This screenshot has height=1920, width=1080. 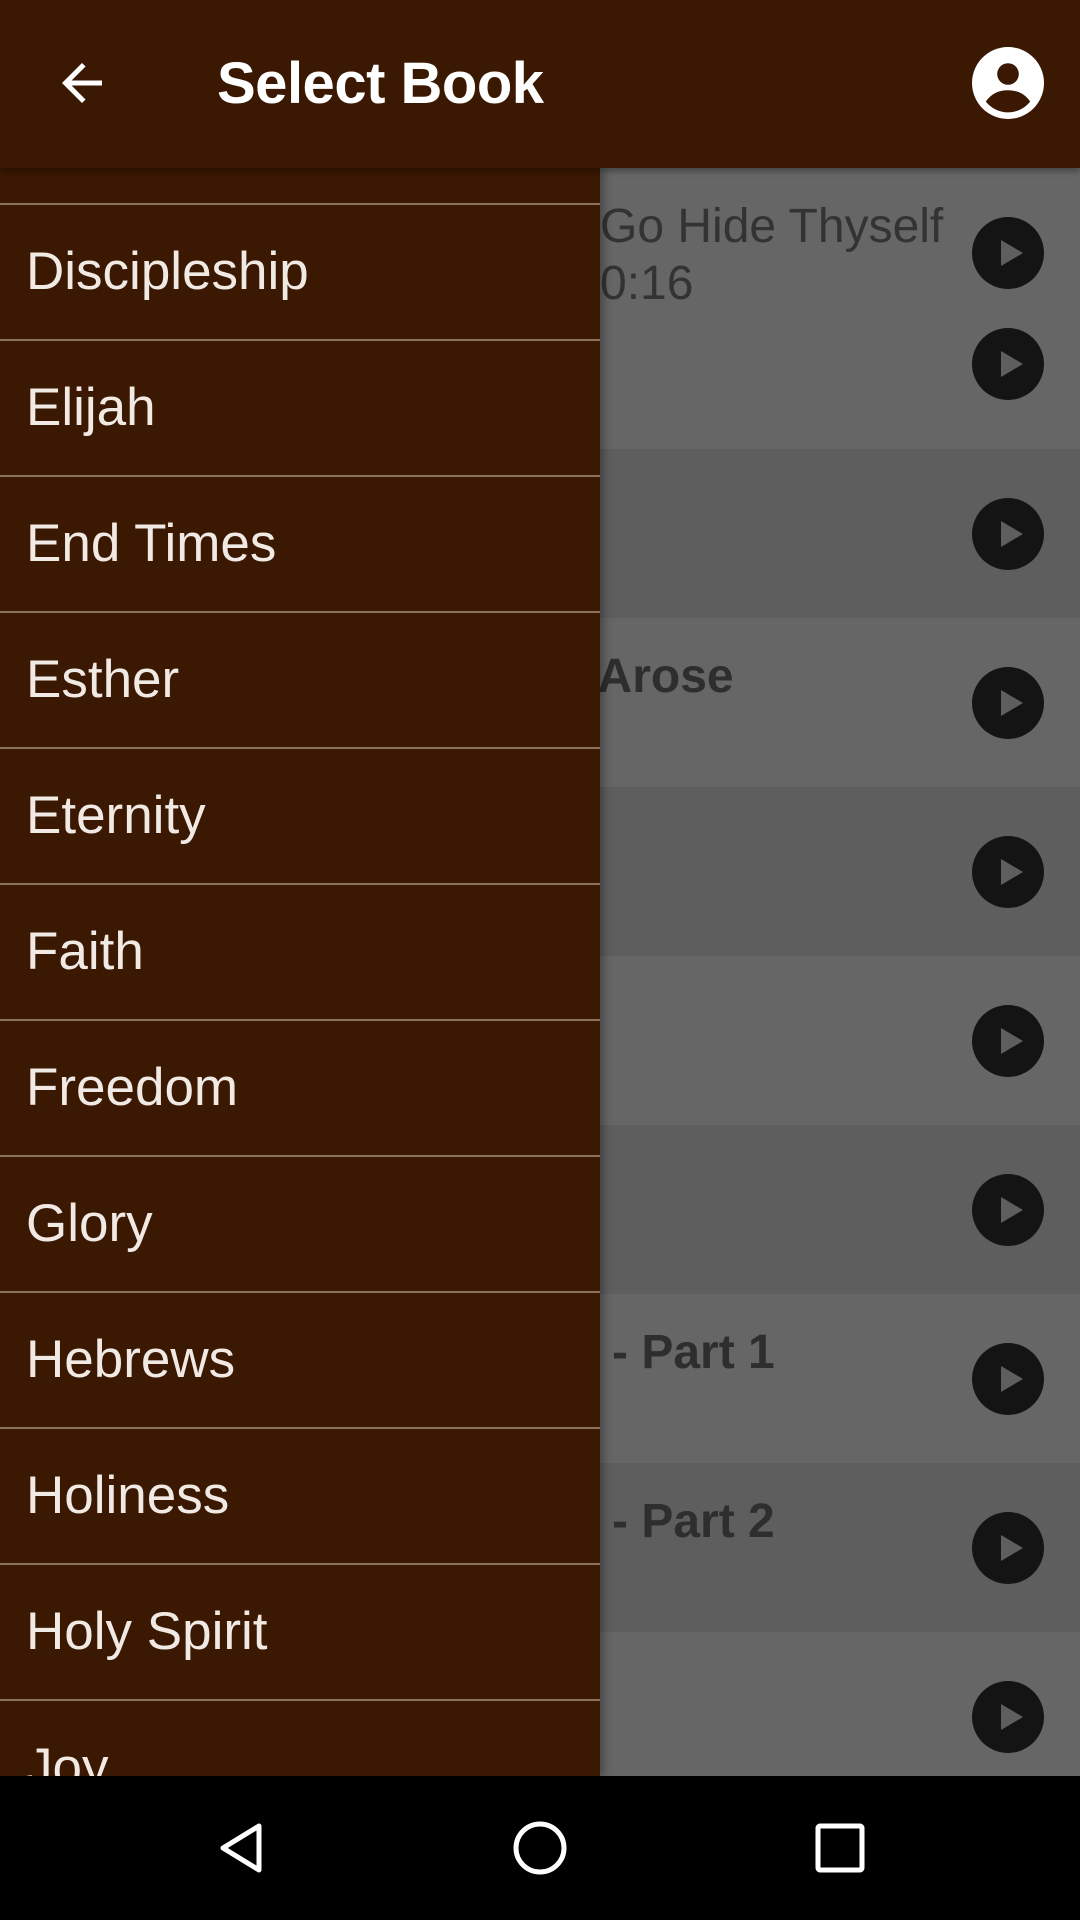 I want to click on drawer-item-label: Eternity, so click(x=116, y=815).